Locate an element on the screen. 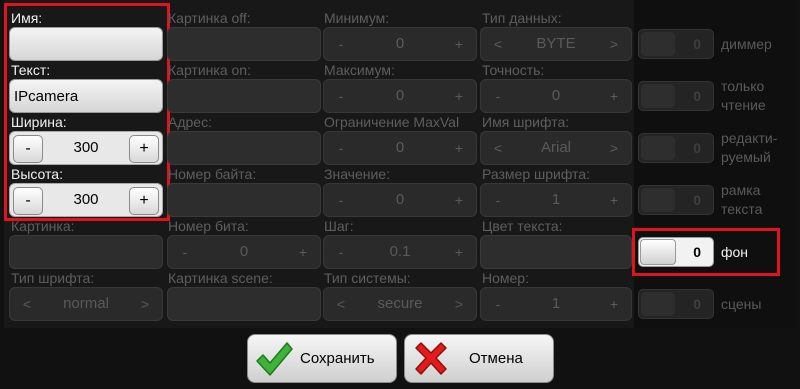  limit-maxval-increment-button: + is located at coordinates (459, 148).